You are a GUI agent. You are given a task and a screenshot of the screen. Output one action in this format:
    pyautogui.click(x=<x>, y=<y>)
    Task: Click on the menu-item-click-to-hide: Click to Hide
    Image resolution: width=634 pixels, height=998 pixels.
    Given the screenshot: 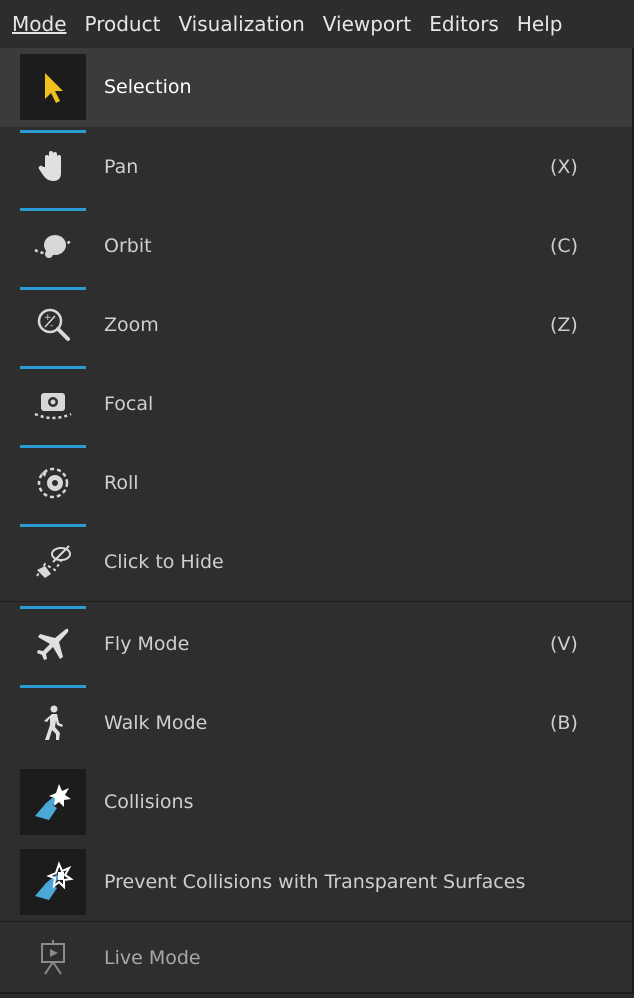 What is the action you would take?
    pyautogui.click(x=316, y=562)
    